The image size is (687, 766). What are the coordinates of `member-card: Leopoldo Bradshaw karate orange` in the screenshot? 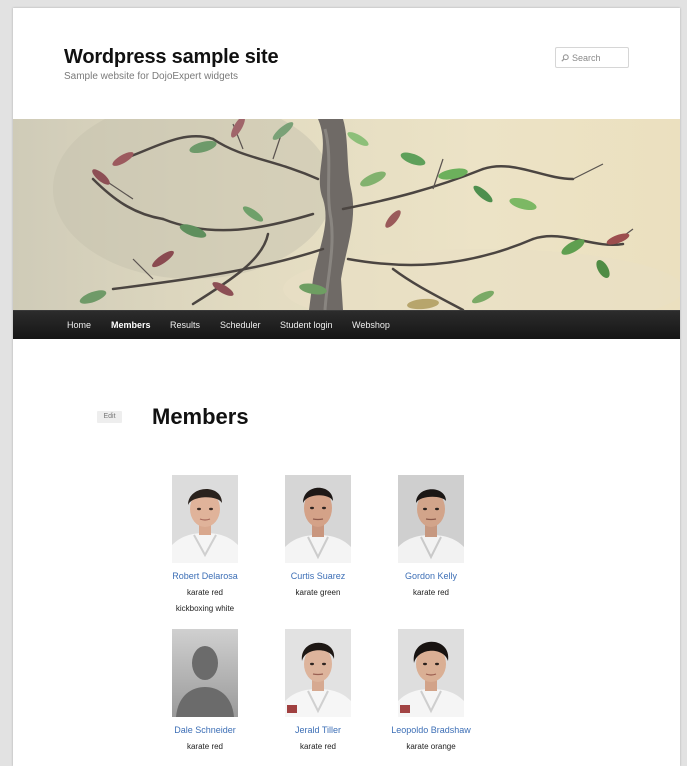 It's located at (431, 690).